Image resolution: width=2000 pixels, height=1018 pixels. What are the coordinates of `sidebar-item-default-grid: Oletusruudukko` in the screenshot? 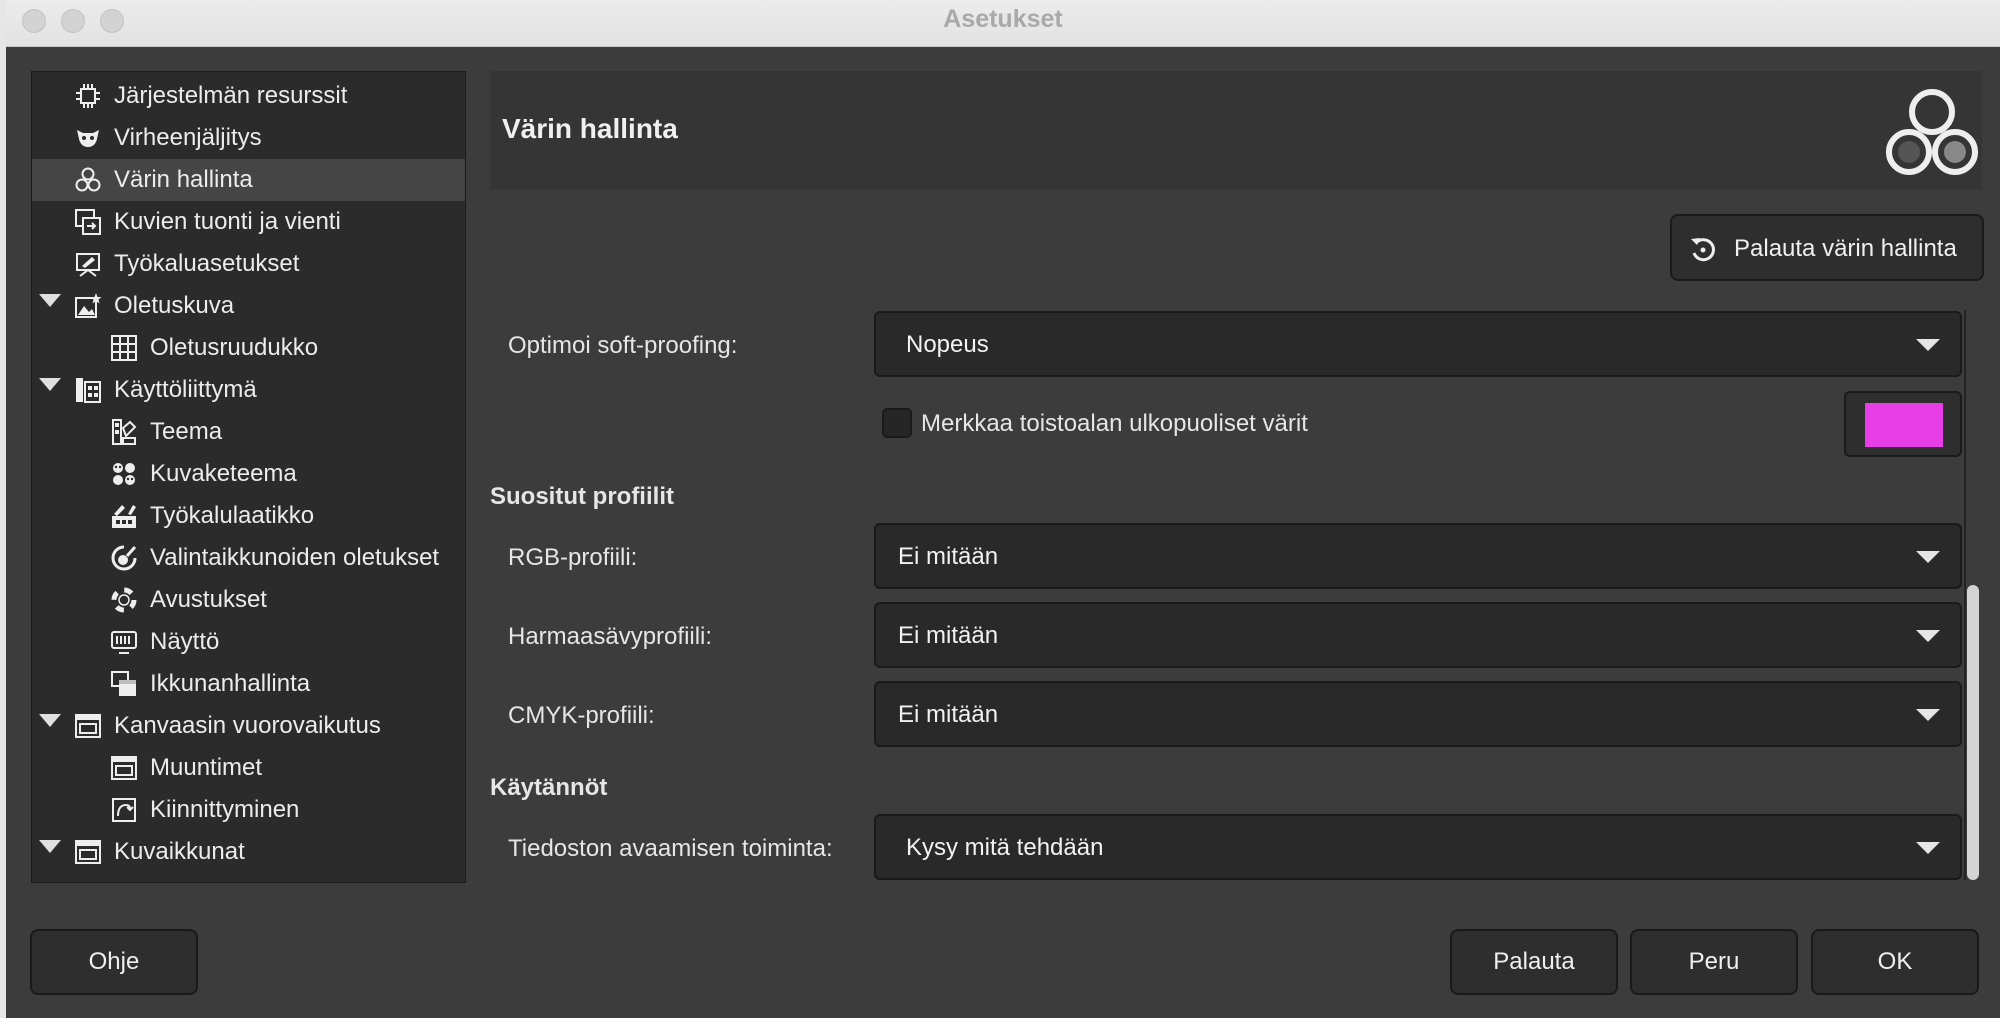 It's located at (248, 348).